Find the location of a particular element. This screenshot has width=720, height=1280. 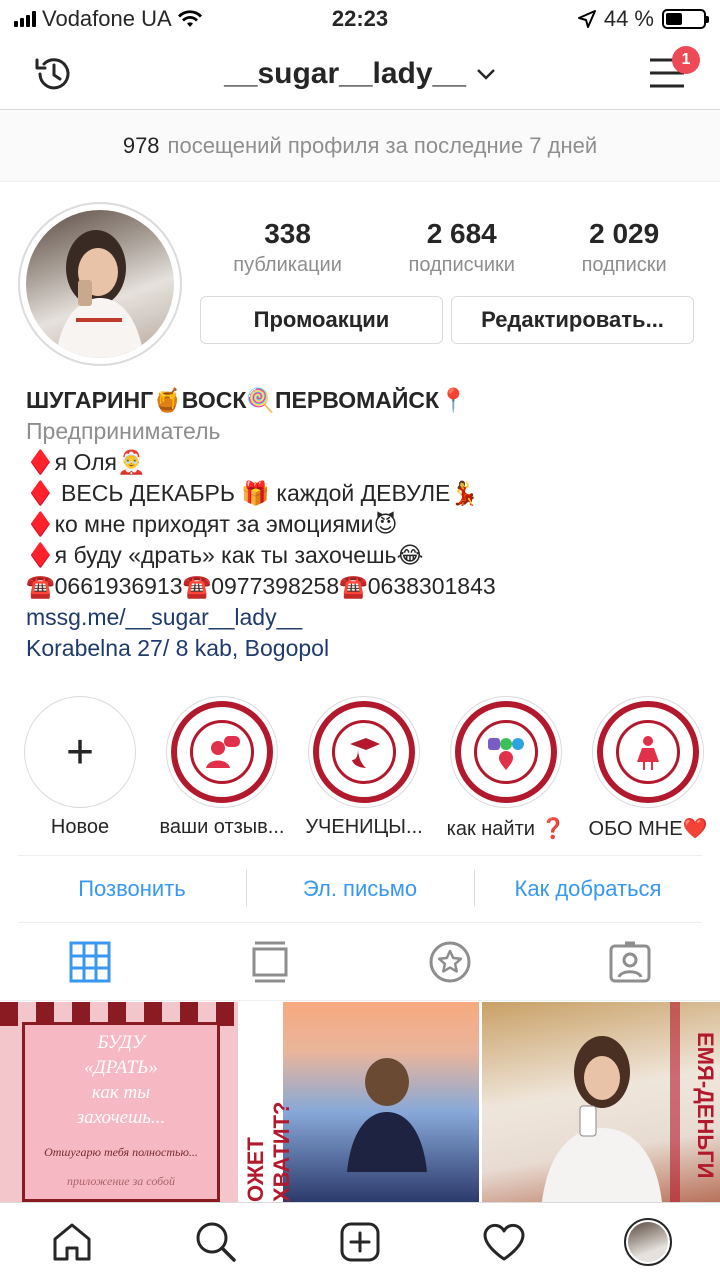

avatar-image is located at coordinates (100, 284).